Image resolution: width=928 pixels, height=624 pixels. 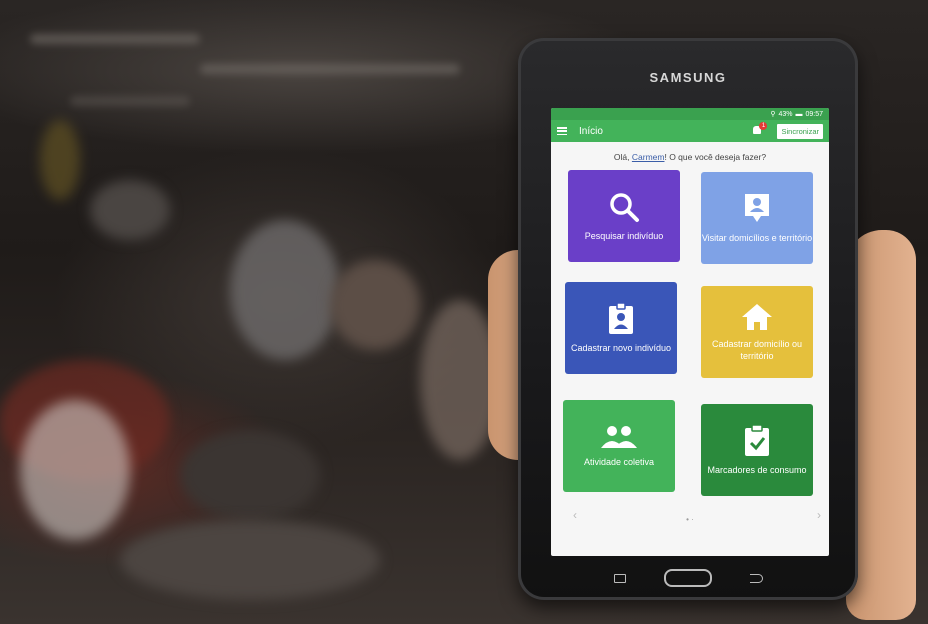 I want to click on brand-logo: SAMSUNG, so click(x=688, y=77).